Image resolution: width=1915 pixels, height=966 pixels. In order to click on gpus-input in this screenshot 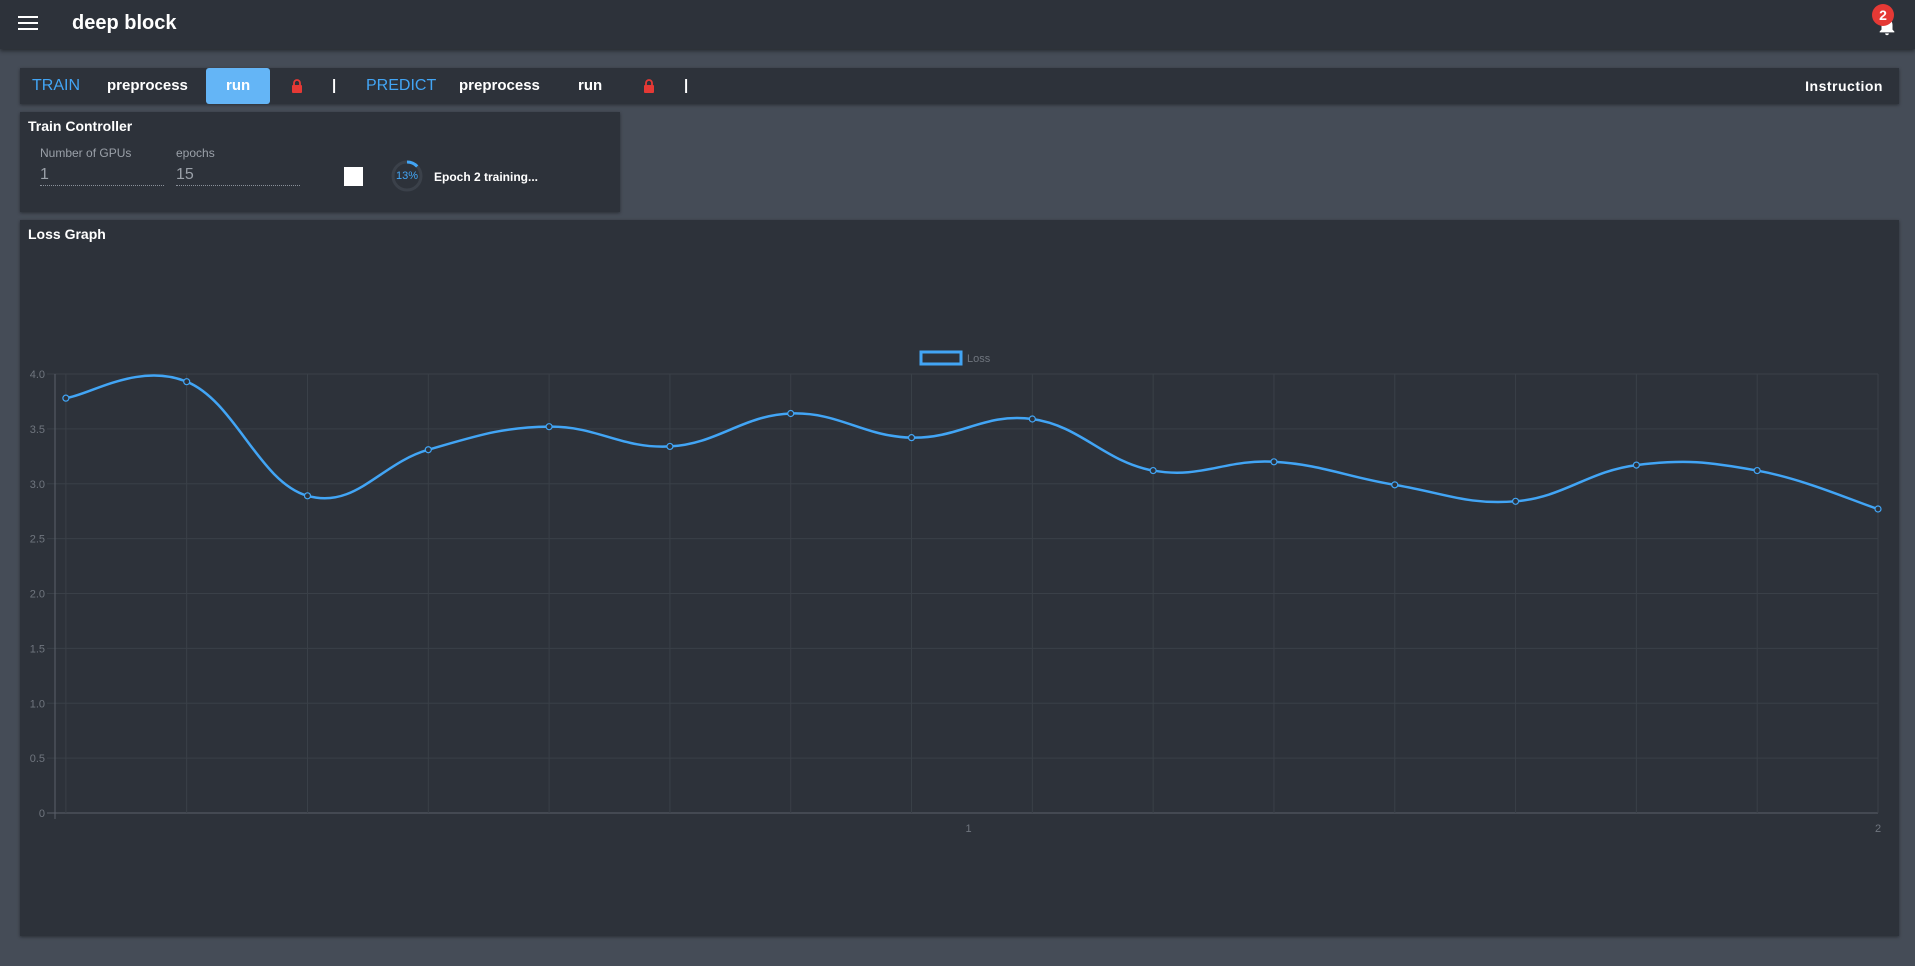, I will do `click(102, 175)`.